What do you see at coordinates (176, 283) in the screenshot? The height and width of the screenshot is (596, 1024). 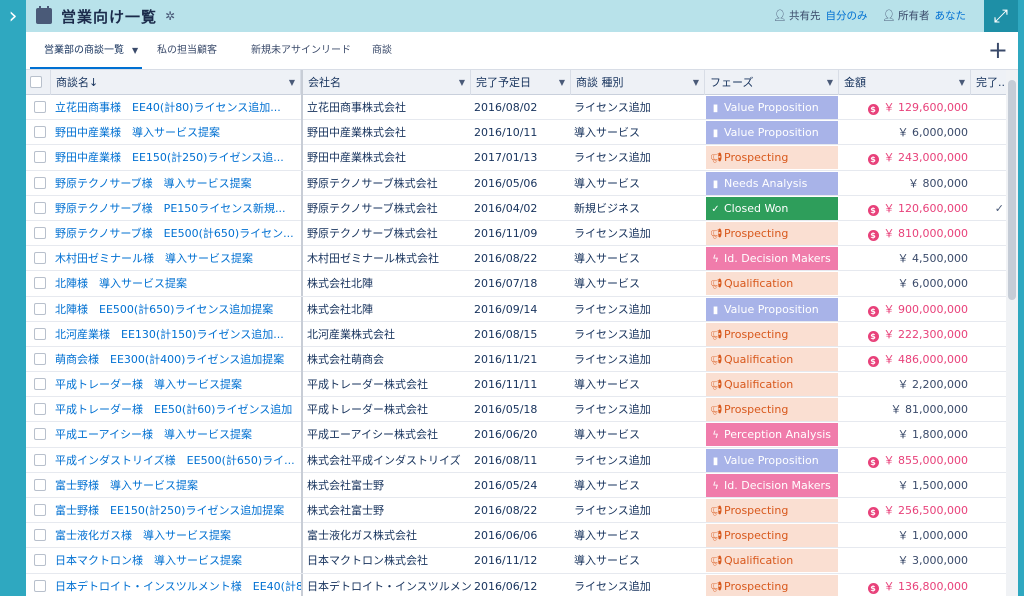 I see `deal-name-link: 北陣様 導入サービス提案` at bounding box center [176, 283].